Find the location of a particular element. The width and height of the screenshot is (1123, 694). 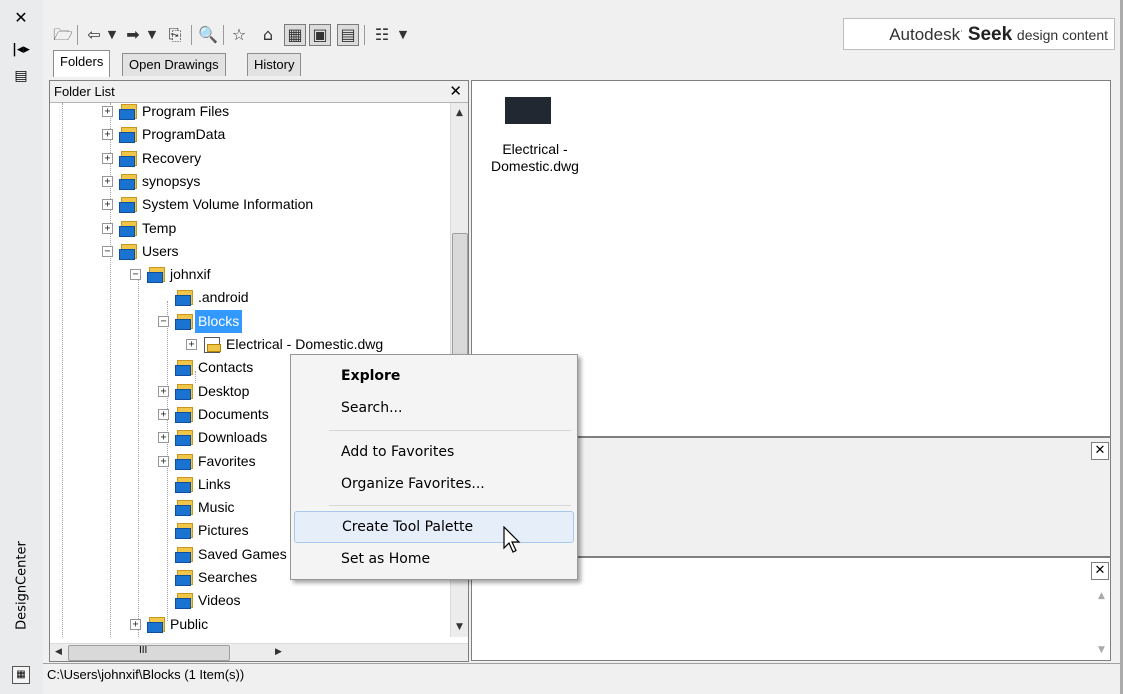

description-toggle-icon: ▤ is located at coordinates (348, 35).